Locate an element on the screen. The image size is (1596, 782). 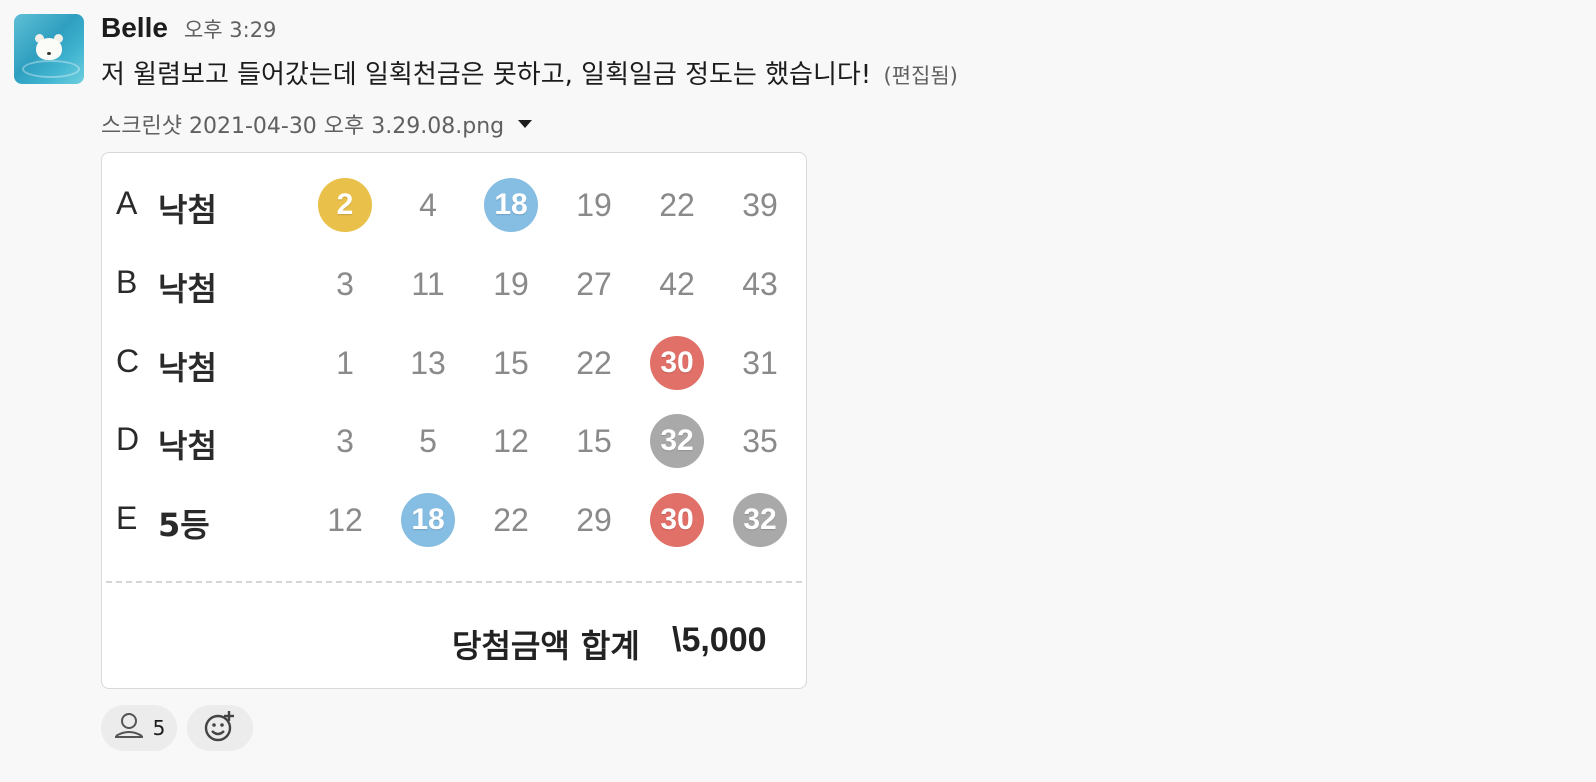
lottery-number: 11 is located at coordinates (428, 283).